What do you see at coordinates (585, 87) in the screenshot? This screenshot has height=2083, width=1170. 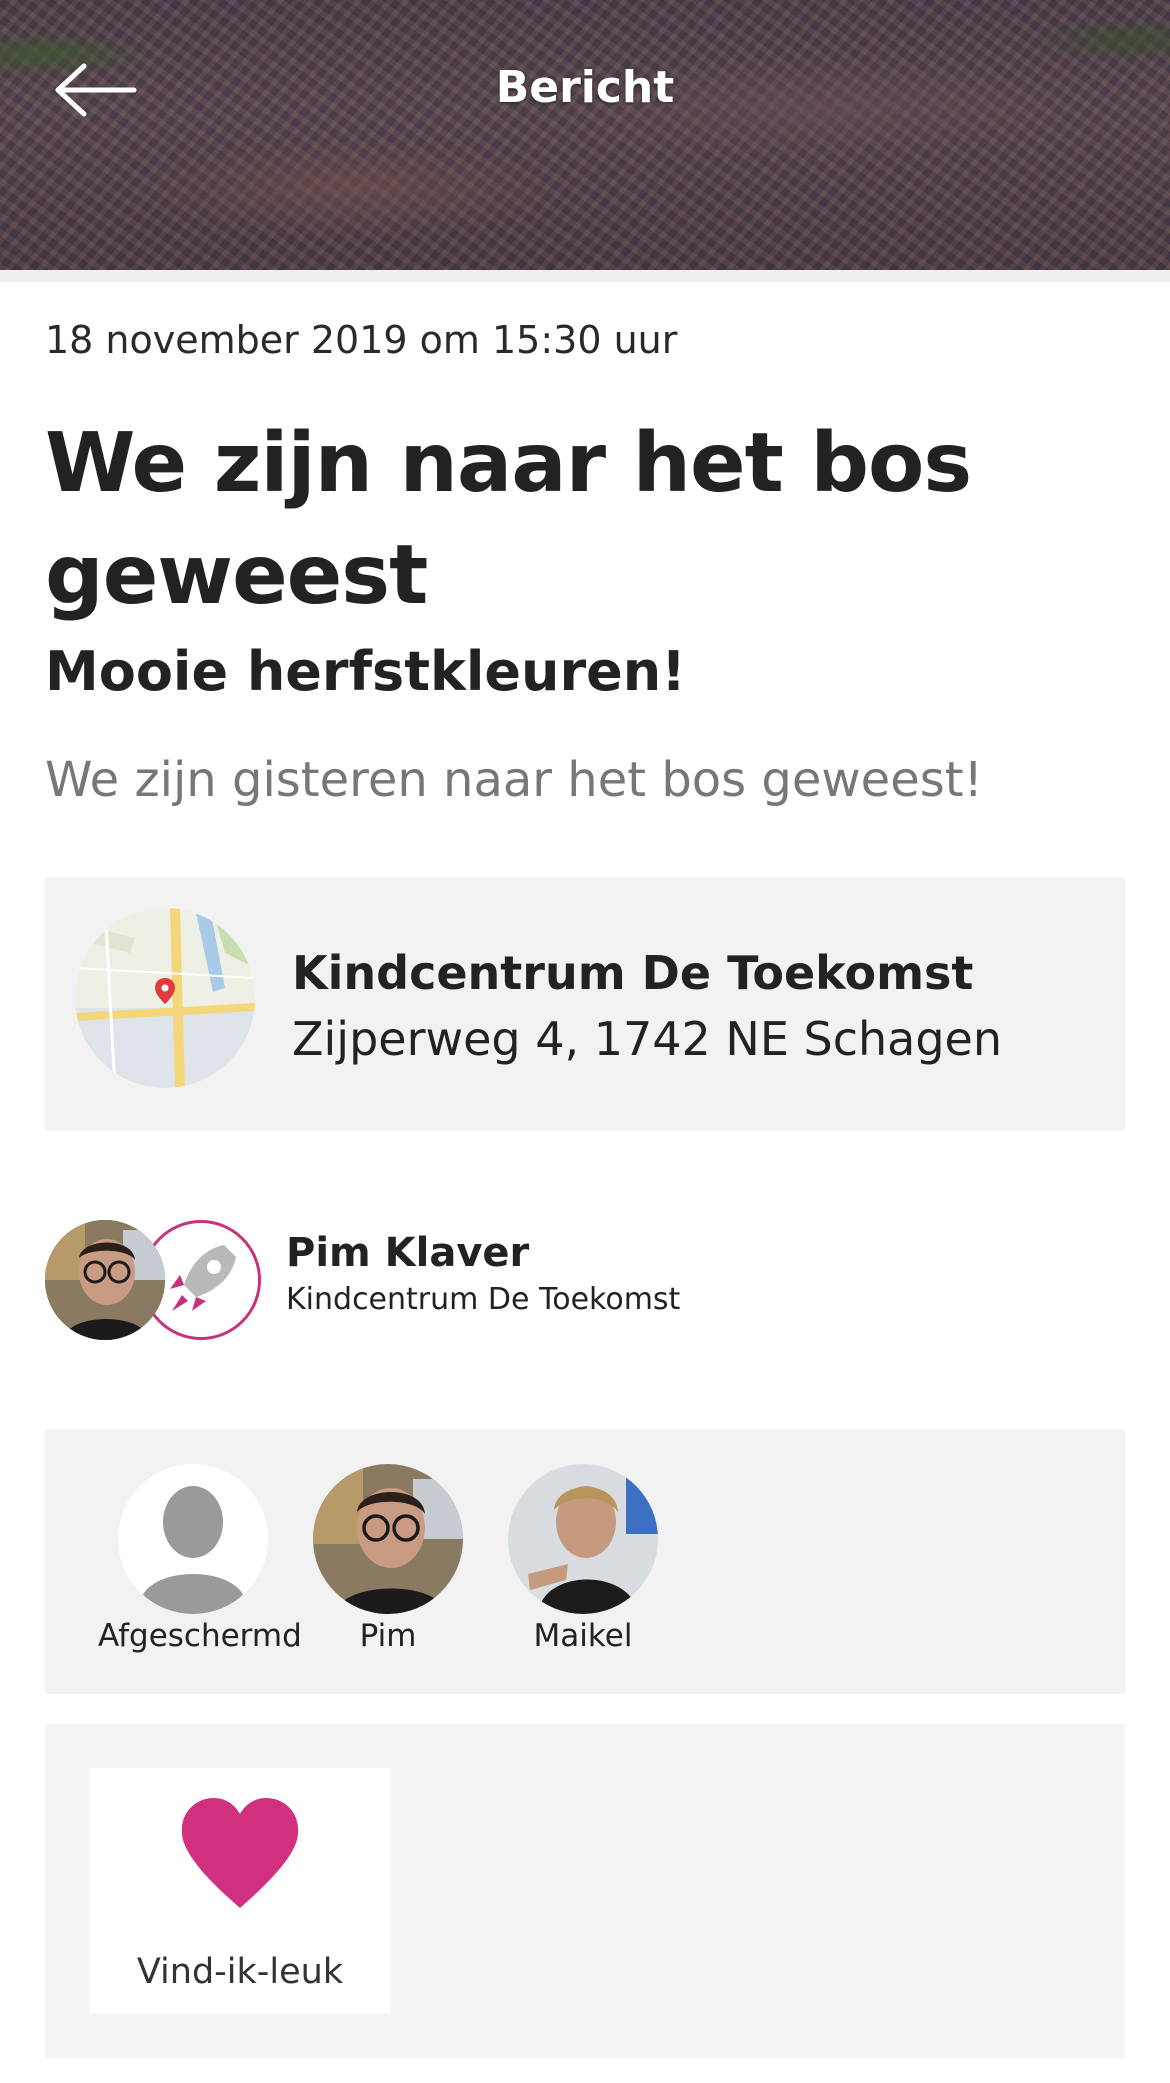 I see `page-title: Bericht` at bounding box center [585, 87].